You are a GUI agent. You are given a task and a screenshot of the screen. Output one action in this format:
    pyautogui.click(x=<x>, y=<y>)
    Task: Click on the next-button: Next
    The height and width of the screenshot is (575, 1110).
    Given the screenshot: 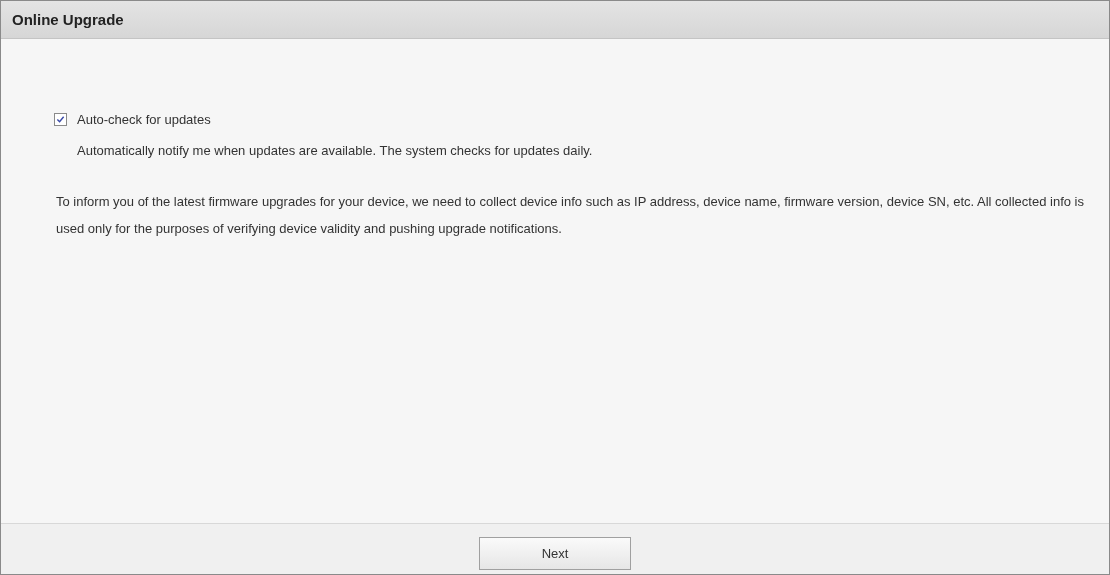 What is the action you would take?
    pyautogui.click(x=555, y=553)
    